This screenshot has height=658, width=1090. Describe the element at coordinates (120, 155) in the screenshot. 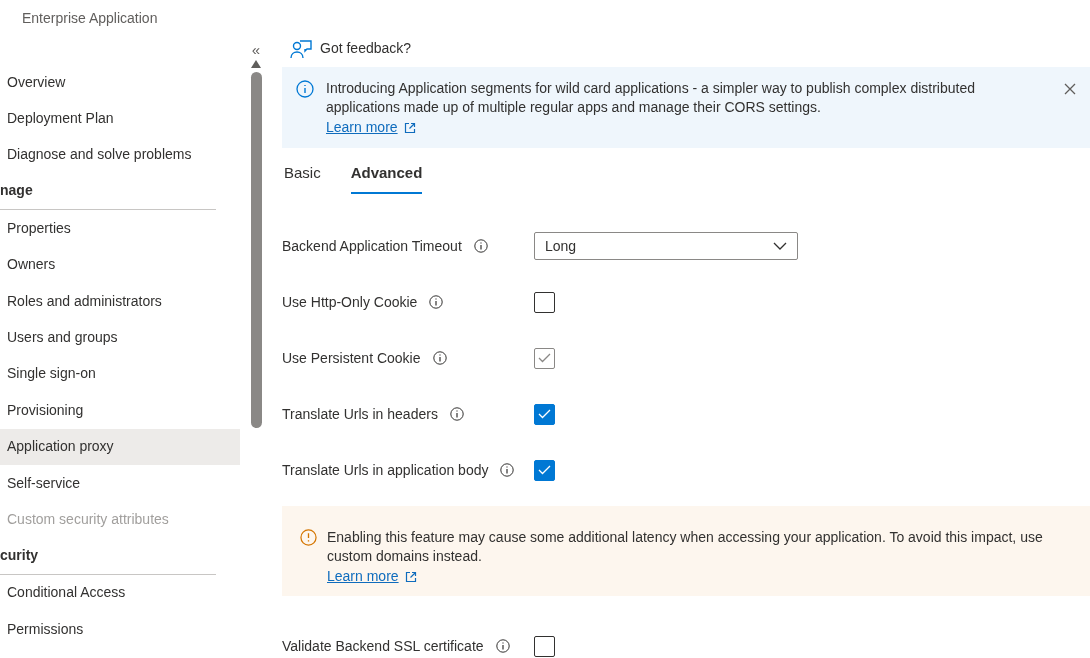

I see `sidebar-item: Diagnose and solve problems` at that location.